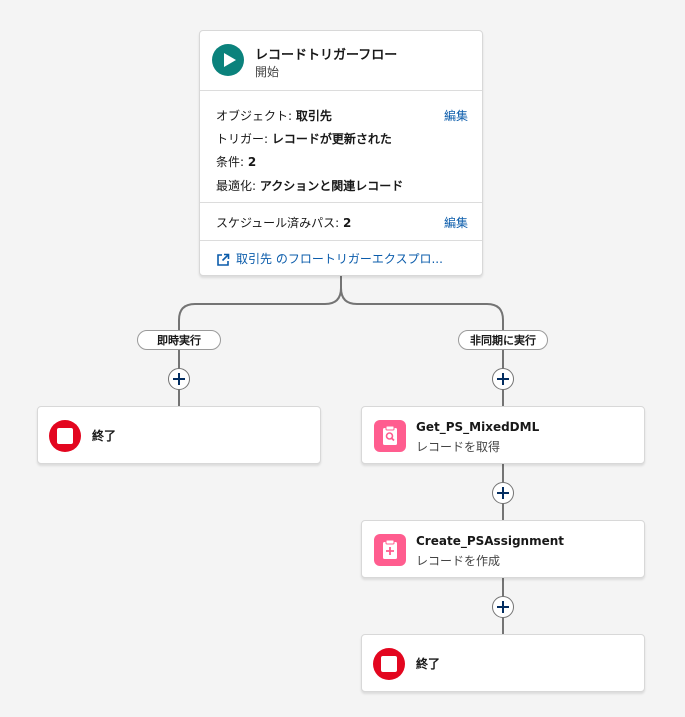 The height and width of the screenshot is (717, 685). What do you see at coordinates (236, 162) in the screenshot?
I see `conditions-row: 条件: 2` at bounding box center [236, 162].